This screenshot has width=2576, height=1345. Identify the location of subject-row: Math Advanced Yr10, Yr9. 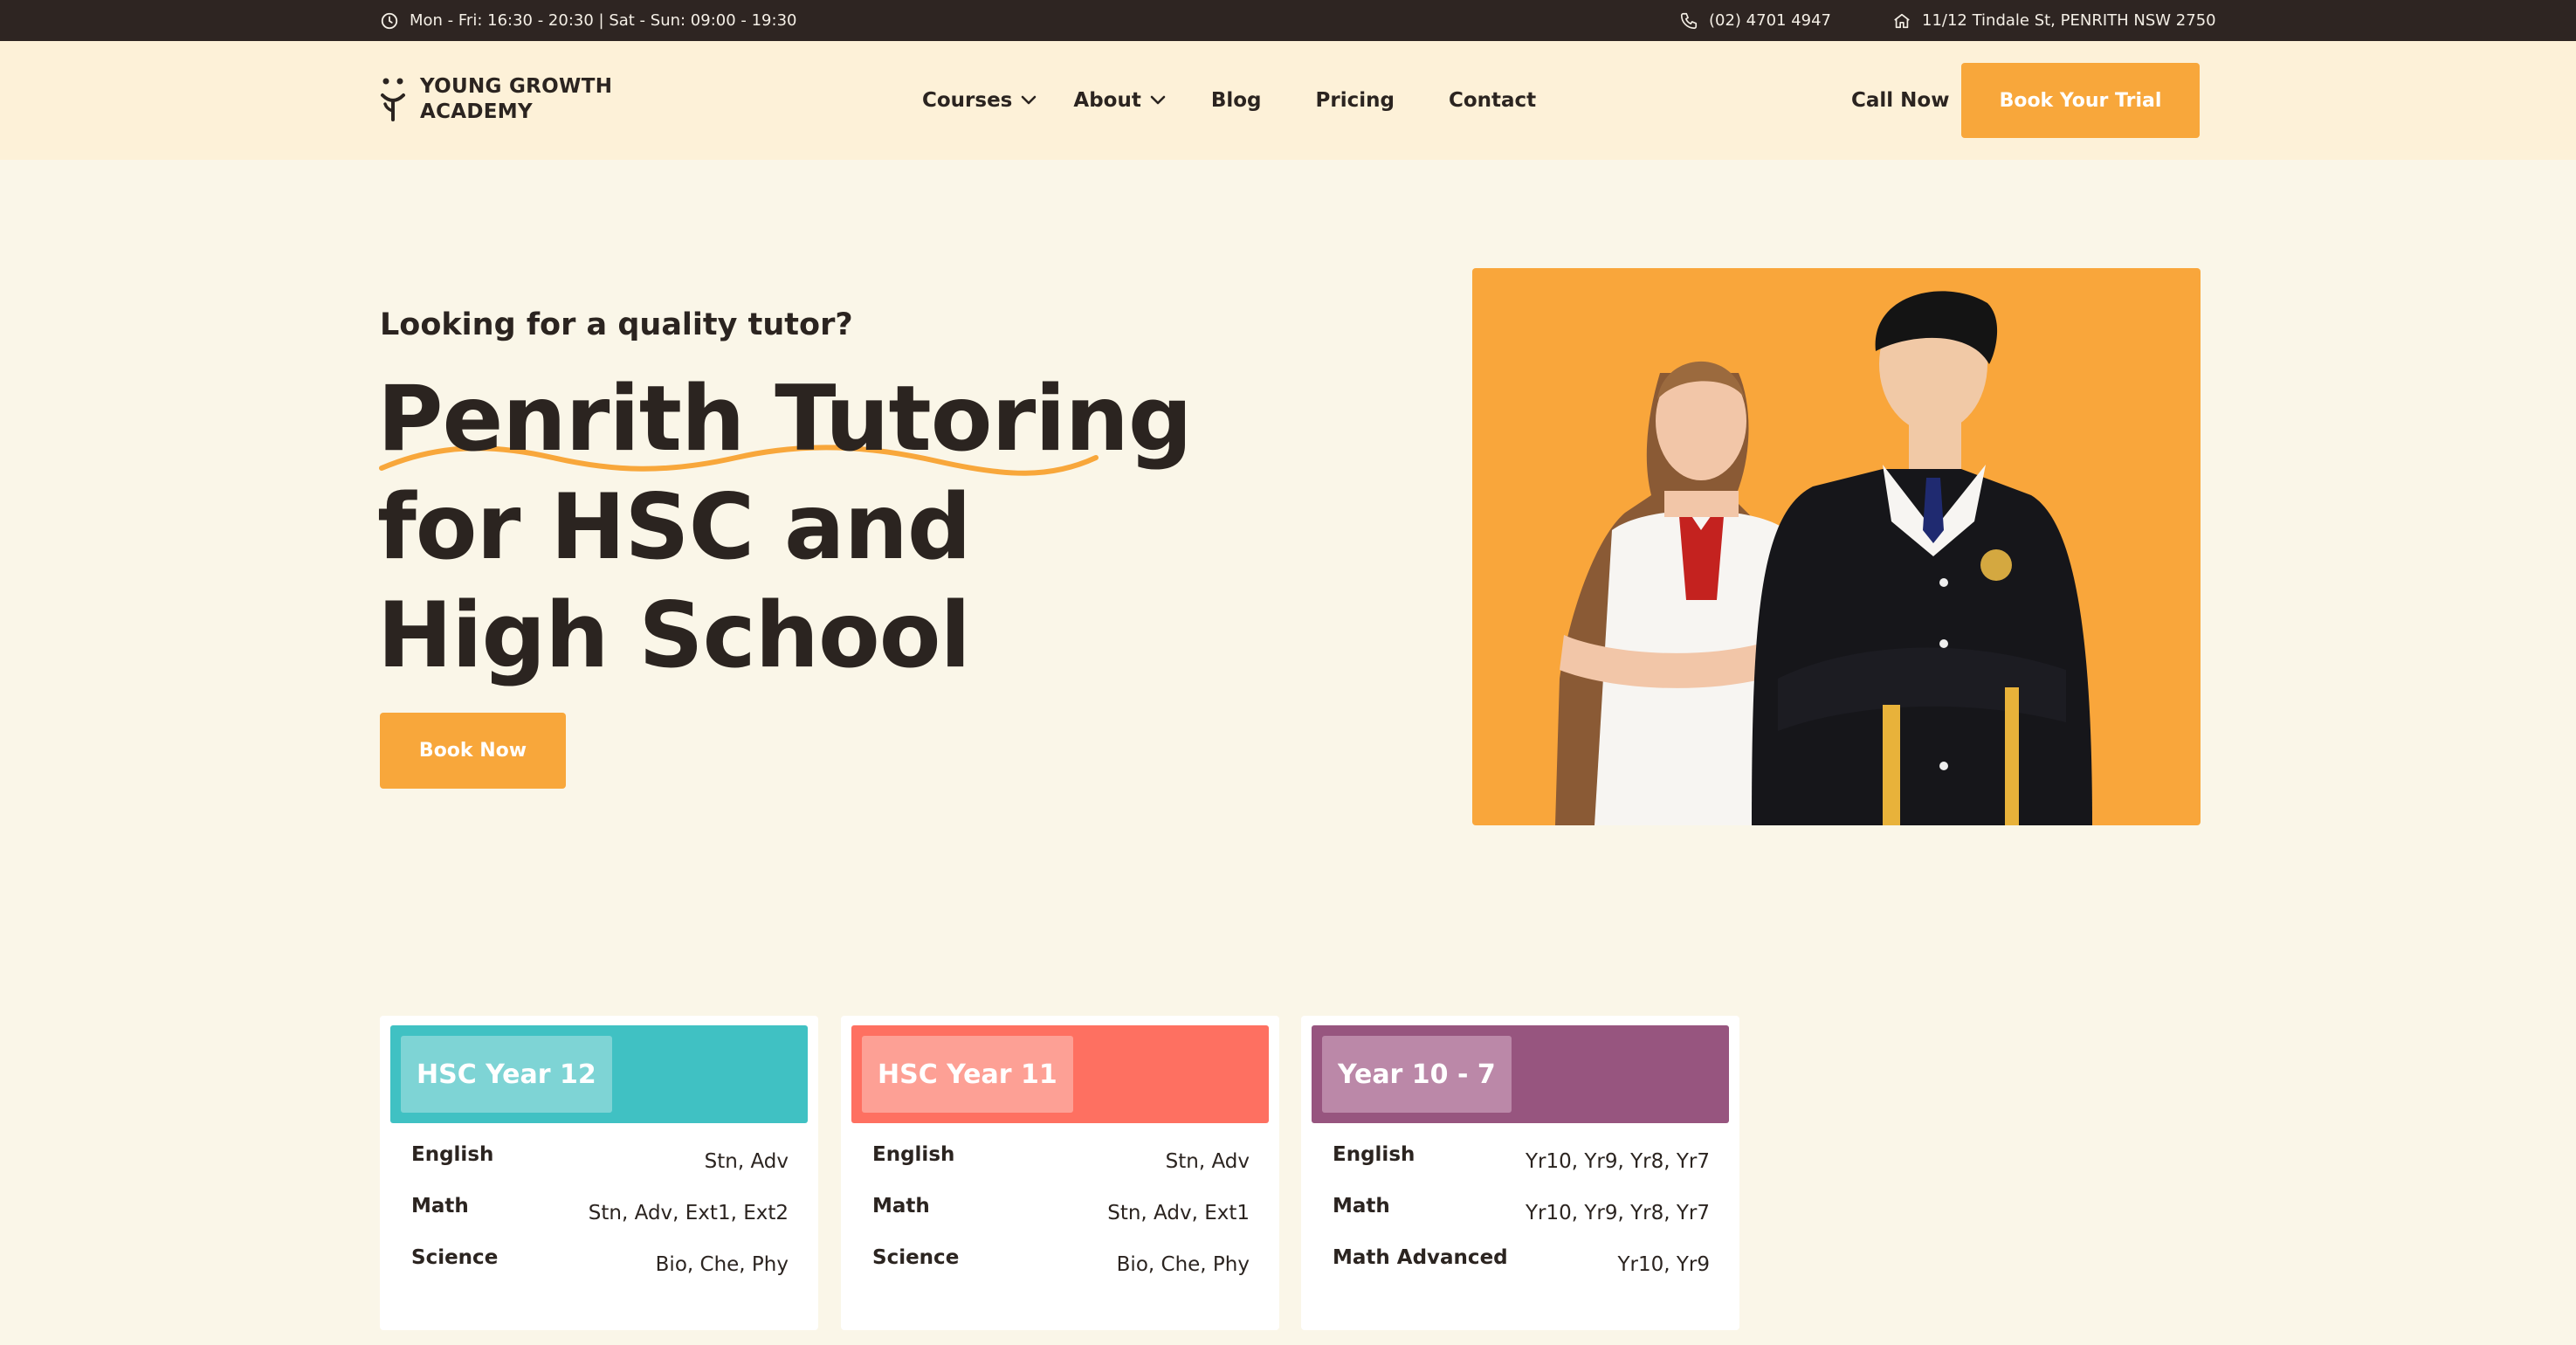
(1521, 1263).